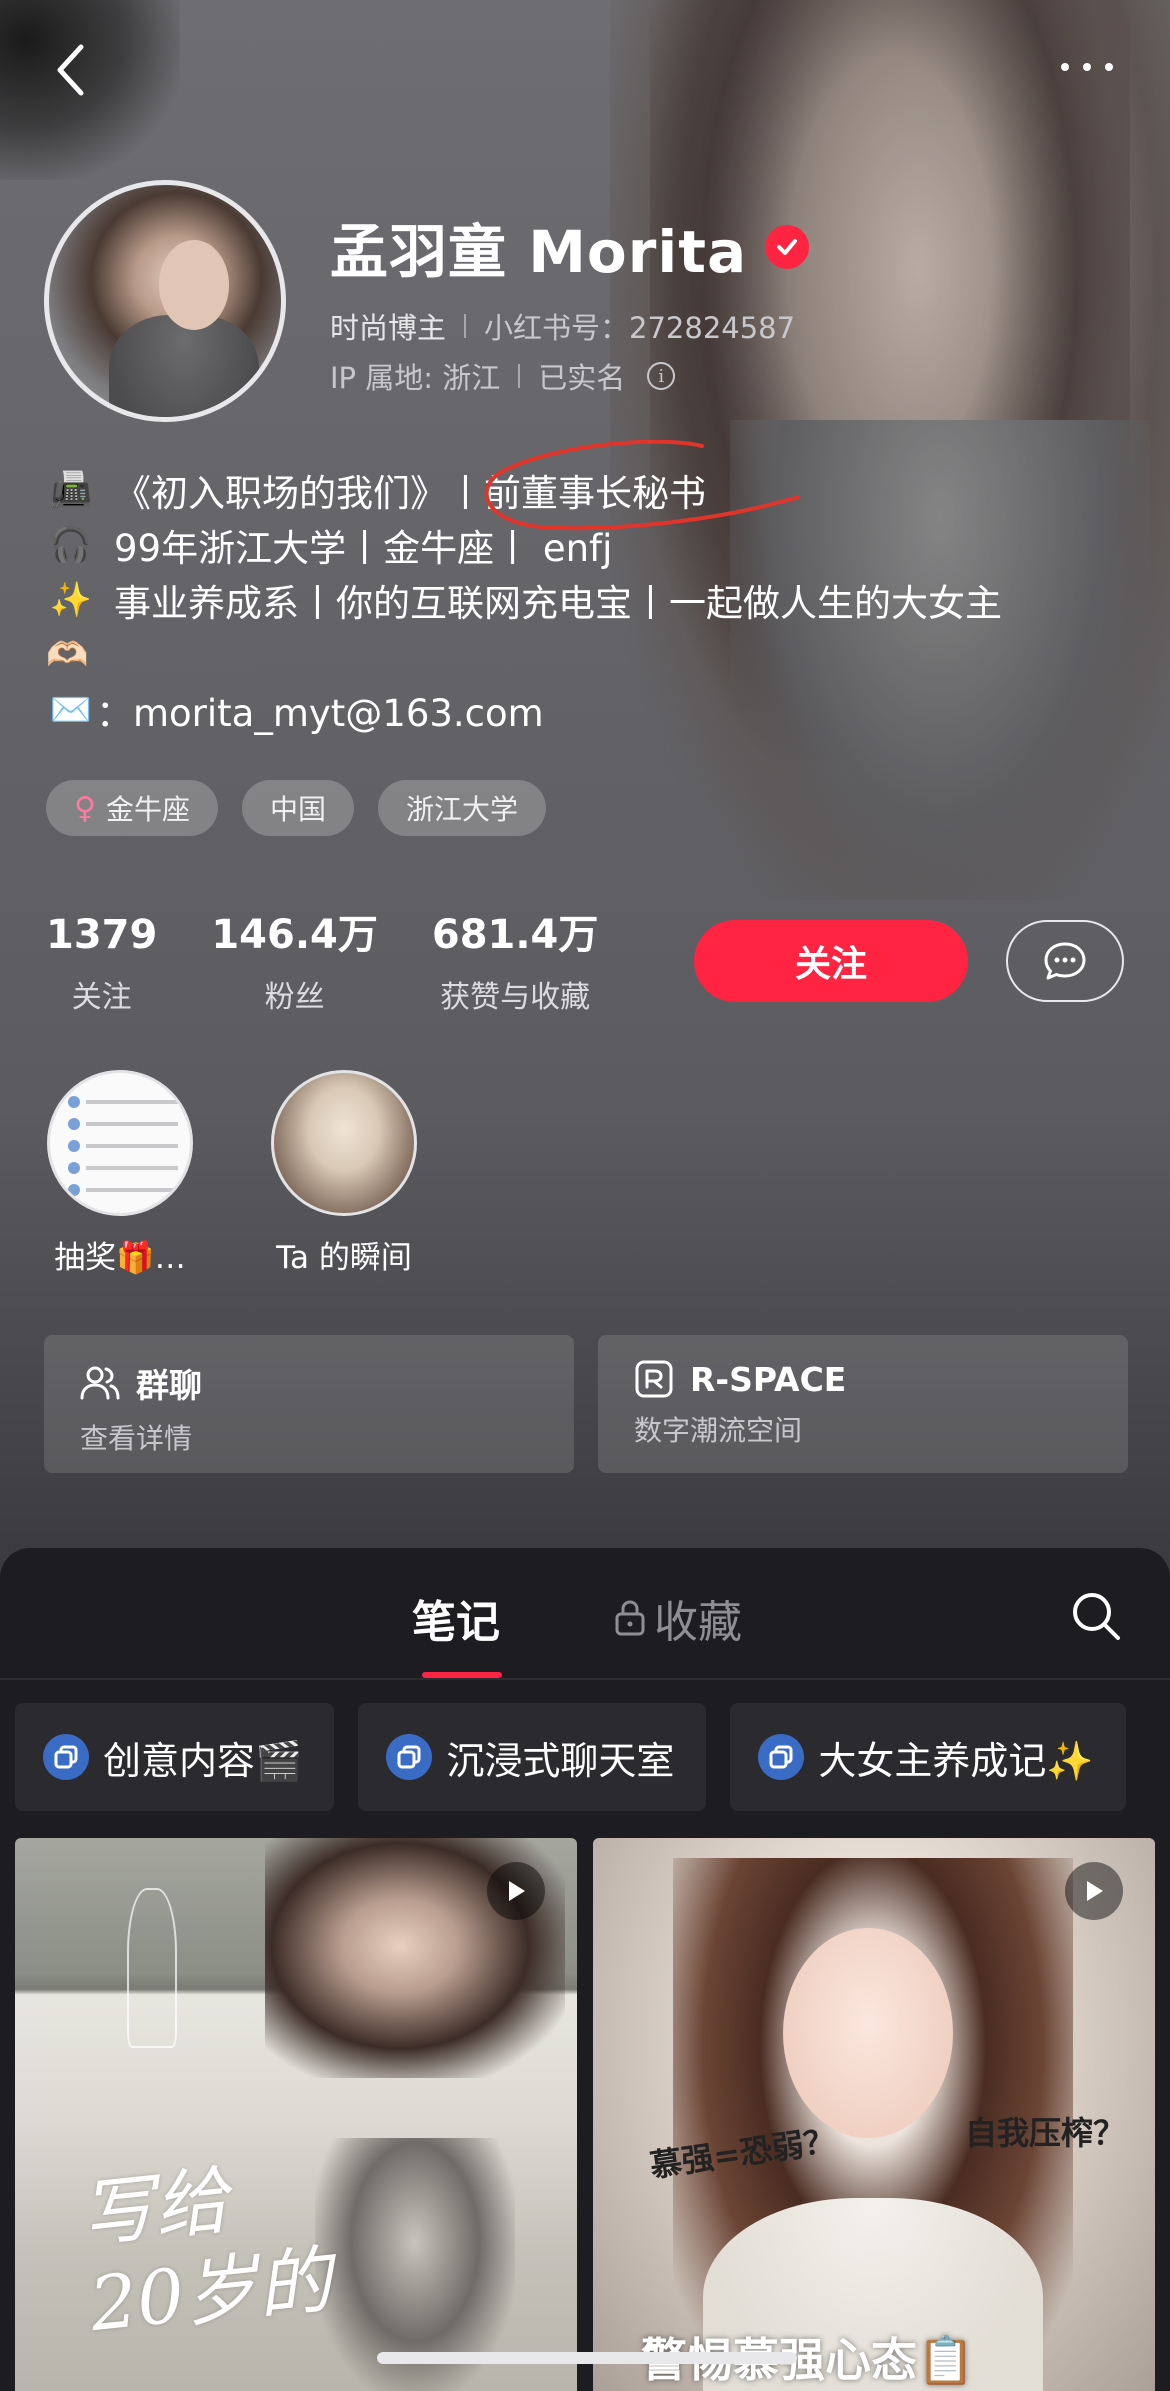  What do you see at coordinates (294, 963) in the screenshot?
I see `stat-fans: 146.4万 粉丝` at bounding box center [294, 963].